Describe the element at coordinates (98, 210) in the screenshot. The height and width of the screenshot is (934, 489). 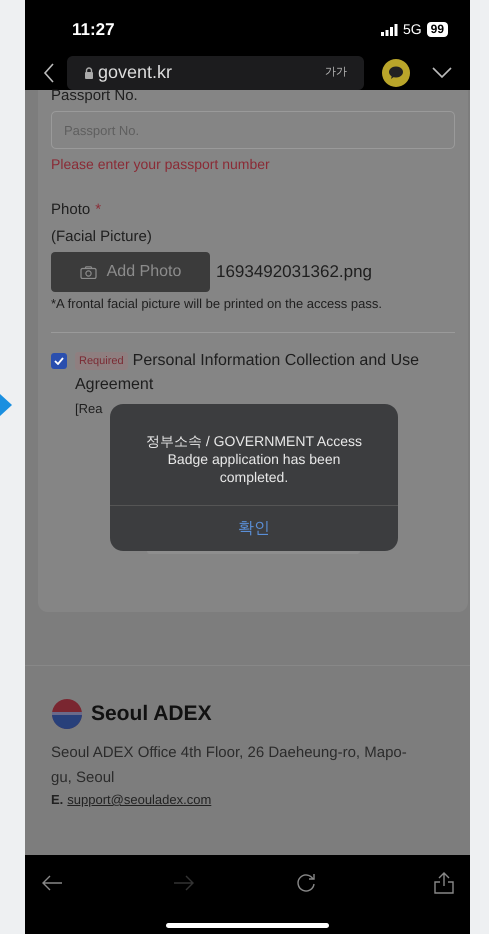
I see `required-mark: *` at that location.